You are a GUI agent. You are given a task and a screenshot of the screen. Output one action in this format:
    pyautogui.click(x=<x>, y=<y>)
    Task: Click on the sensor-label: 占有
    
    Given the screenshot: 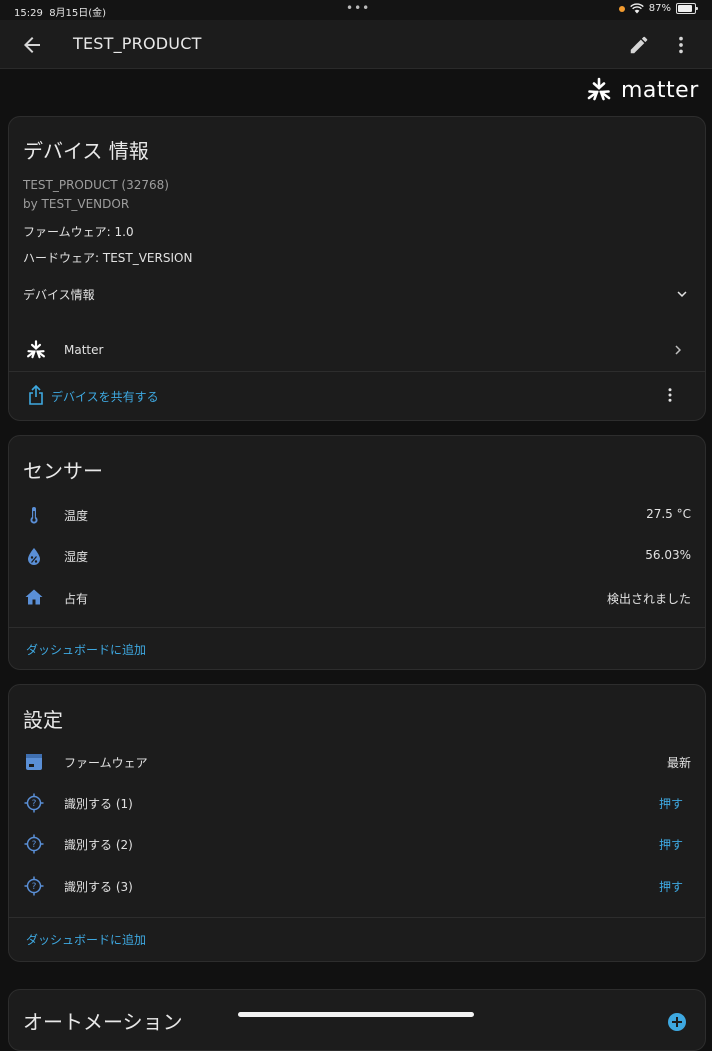 What is the action you would take?
    pyautogui.click(x=76, y=599)
    